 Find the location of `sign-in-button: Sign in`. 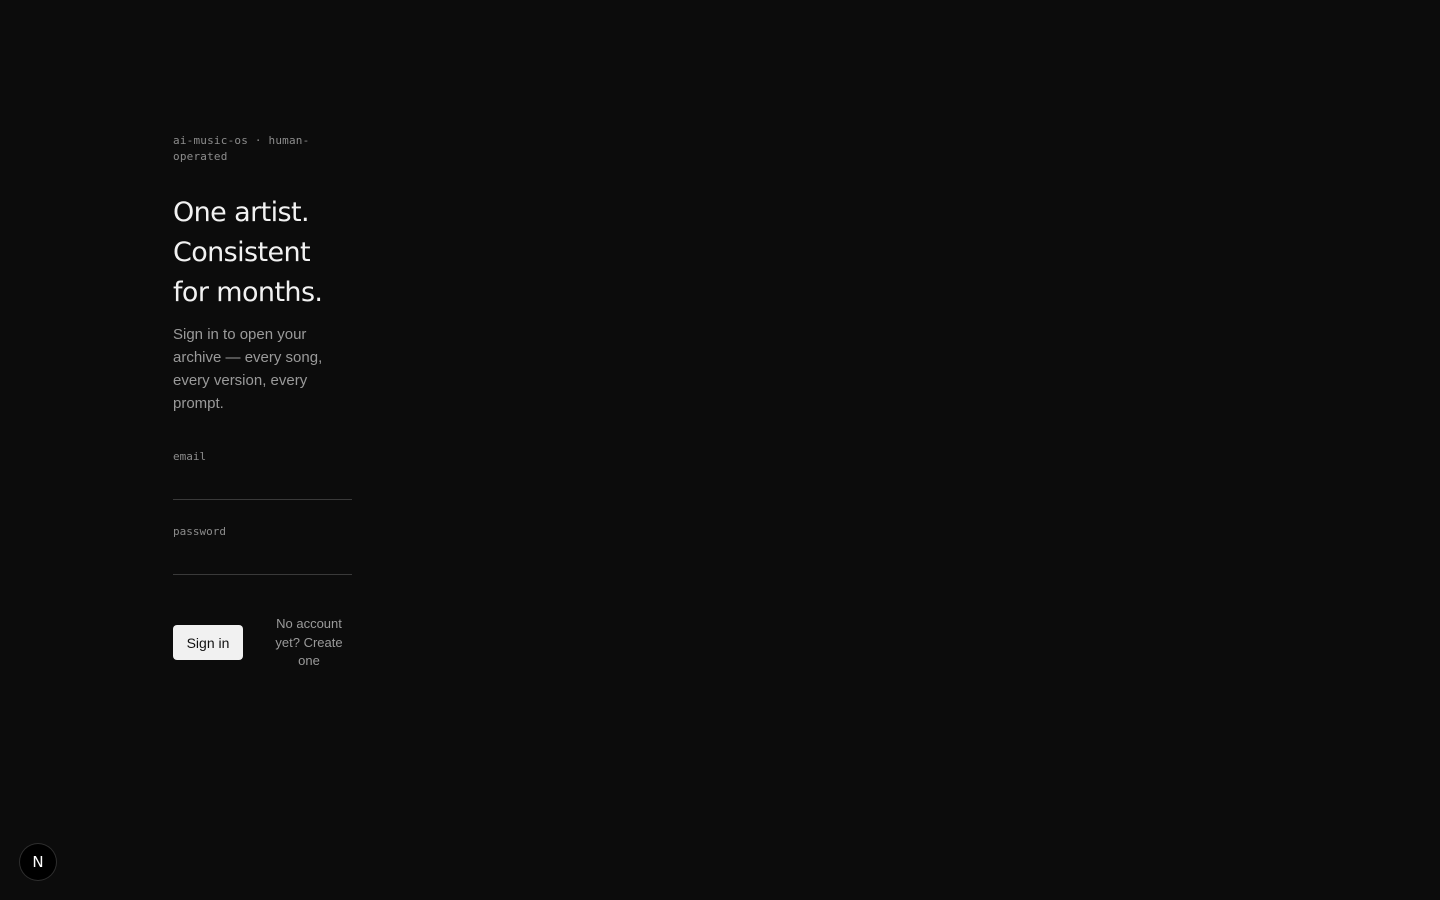

sign-in-button: Sign in is located at coordinates (208, 642).